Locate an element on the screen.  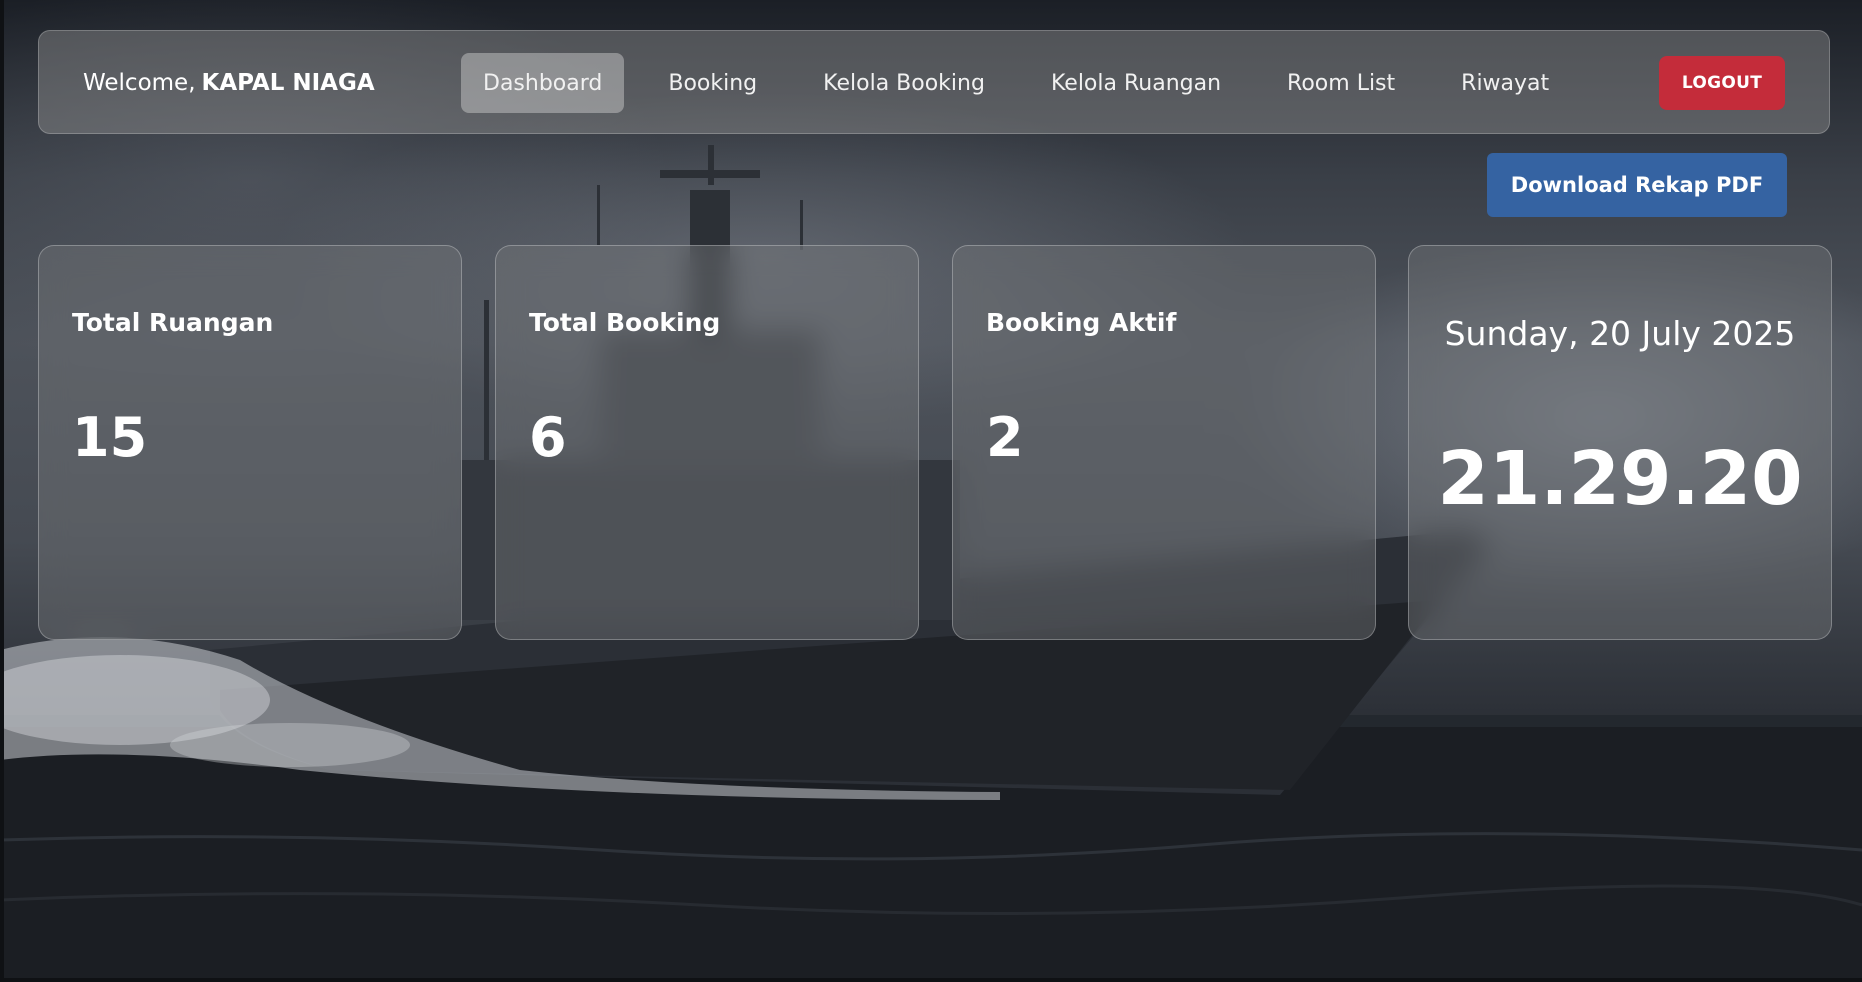
stat-value: 6 is located at coordinates (548, 437).